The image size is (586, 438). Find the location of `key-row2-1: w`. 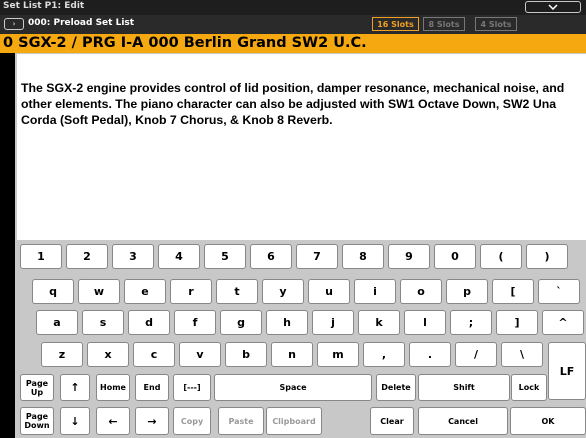

key-row2-1: w is located at coordinates (99, 291).